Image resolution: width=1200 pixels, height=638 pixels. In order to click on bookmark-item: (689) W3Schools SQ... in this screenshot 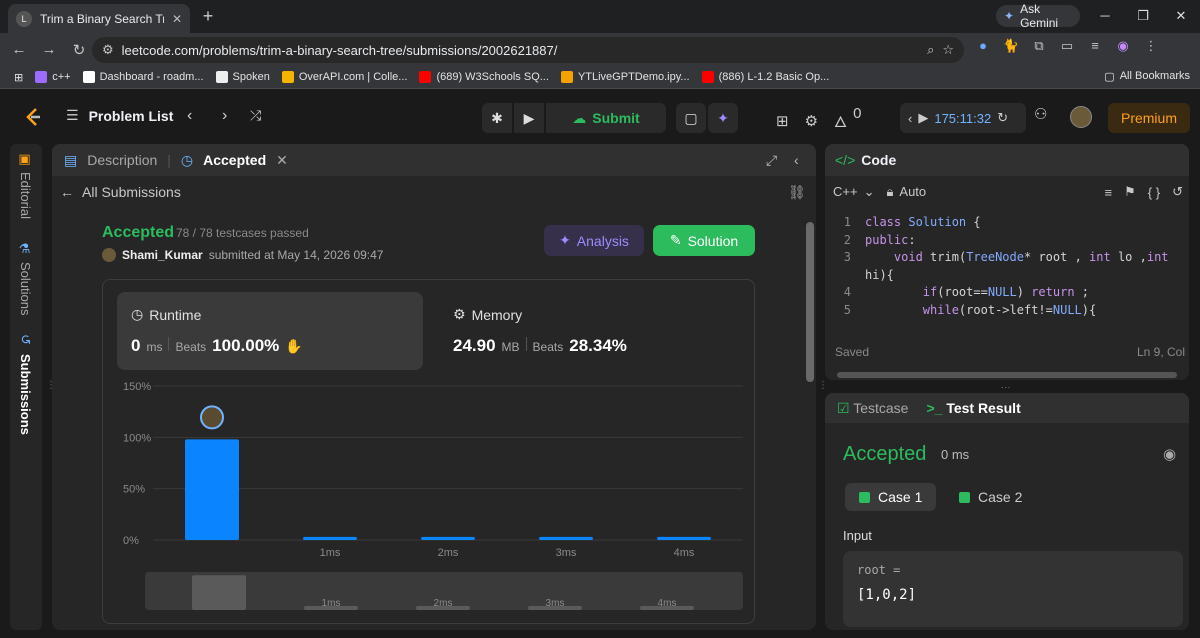, I will do `click(484, 77)`.